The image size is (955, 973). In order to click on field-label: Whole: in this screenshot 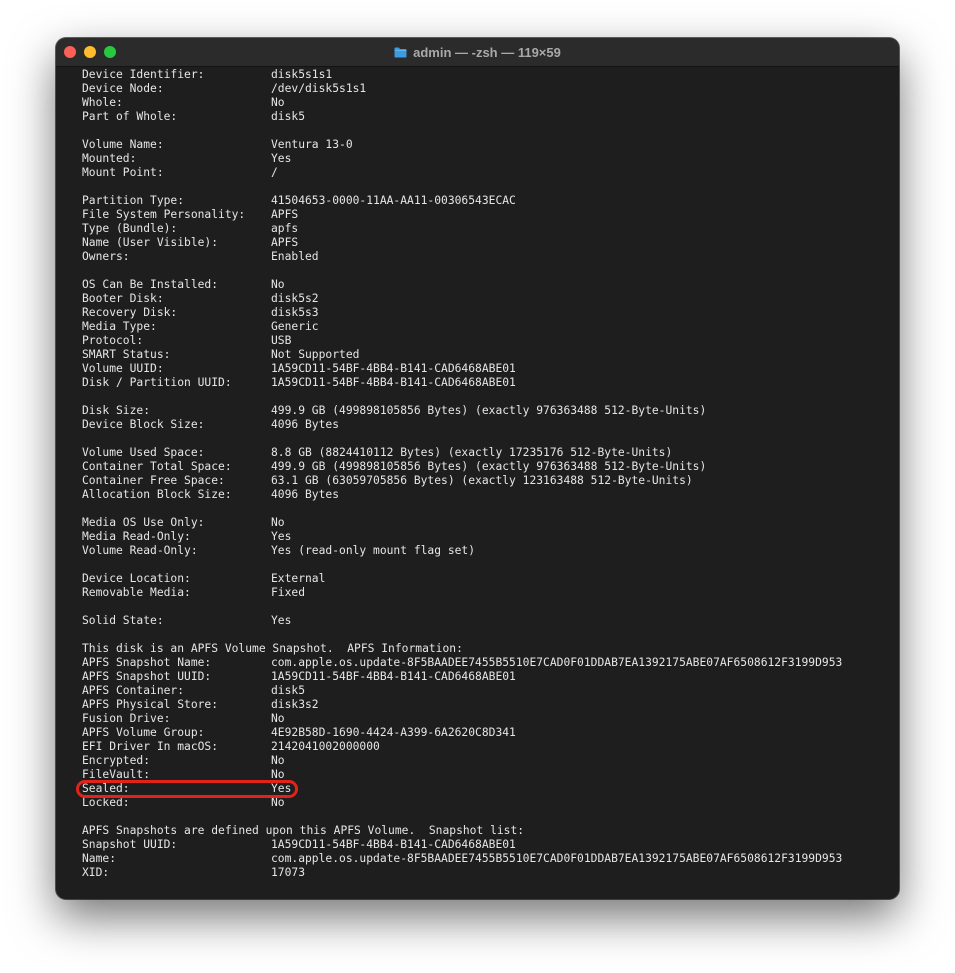, I will do `click(102, 102)`.